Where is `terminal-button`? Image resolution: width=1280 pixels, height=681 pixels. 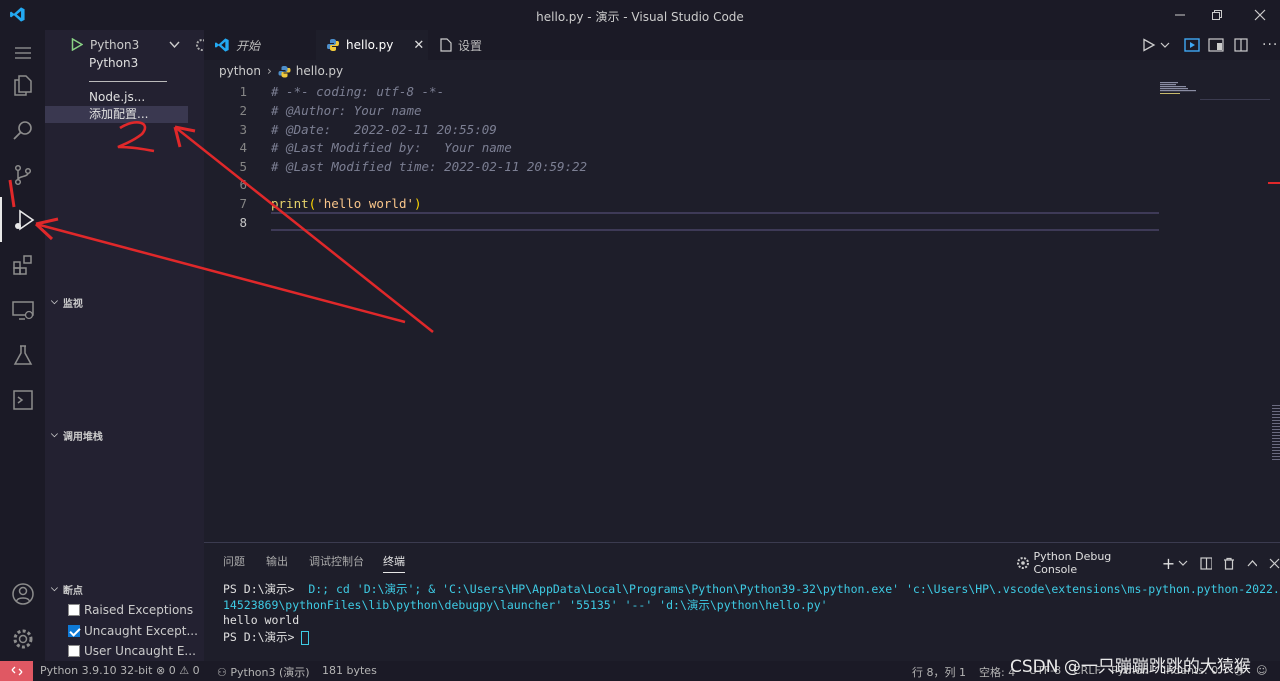 terminal-button is located at coordinates (22, 399).